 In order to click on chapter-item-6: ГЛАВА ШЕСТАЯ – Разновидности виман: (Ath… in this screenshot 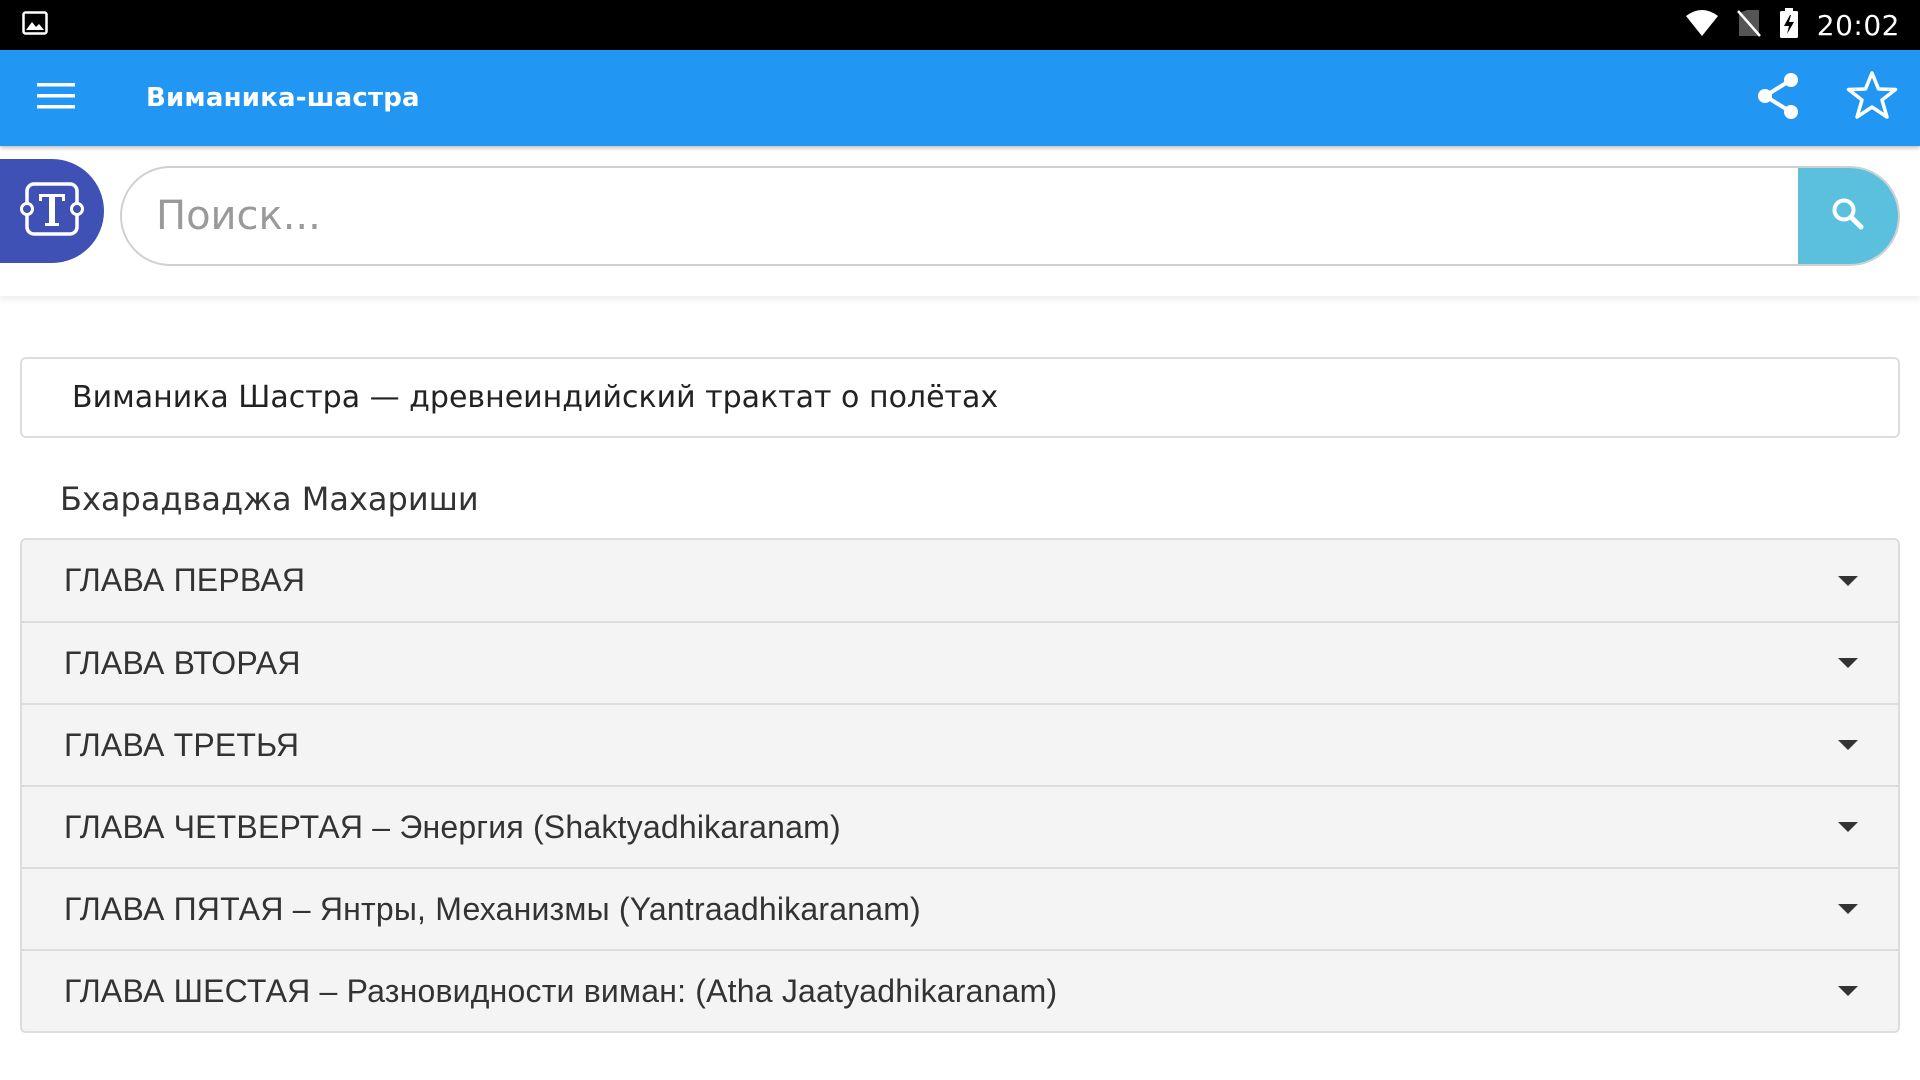, I will do `click(960, 990)`.